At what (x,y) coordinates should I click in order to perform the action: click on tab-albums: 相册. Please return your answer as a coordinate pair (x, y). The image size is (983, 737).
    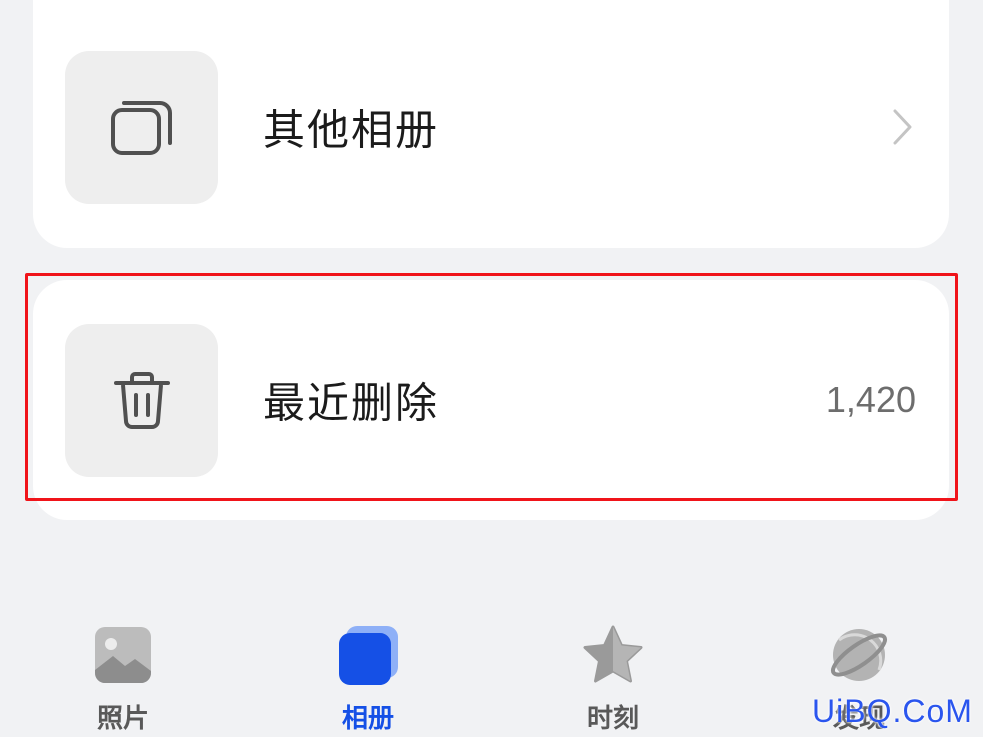
    Looking at the image, I should click on (368, 671).